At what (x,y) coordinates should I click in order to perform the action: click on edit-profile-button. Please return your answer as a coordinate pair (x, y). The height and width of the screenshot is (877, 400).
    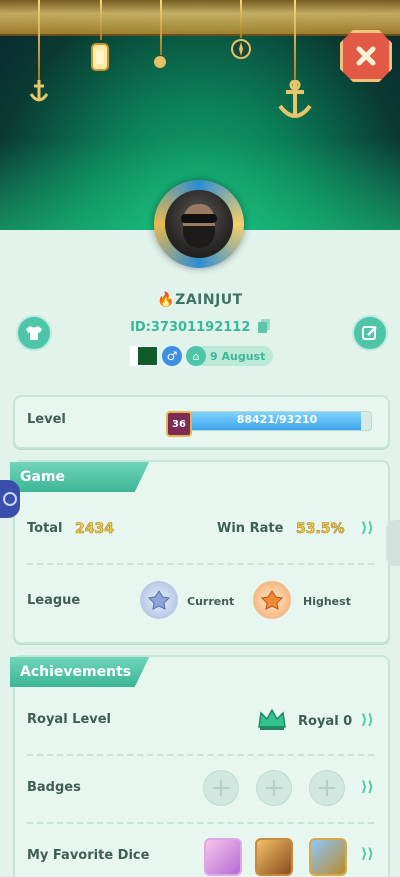
    Looking at the image, I should click on (370, 333).